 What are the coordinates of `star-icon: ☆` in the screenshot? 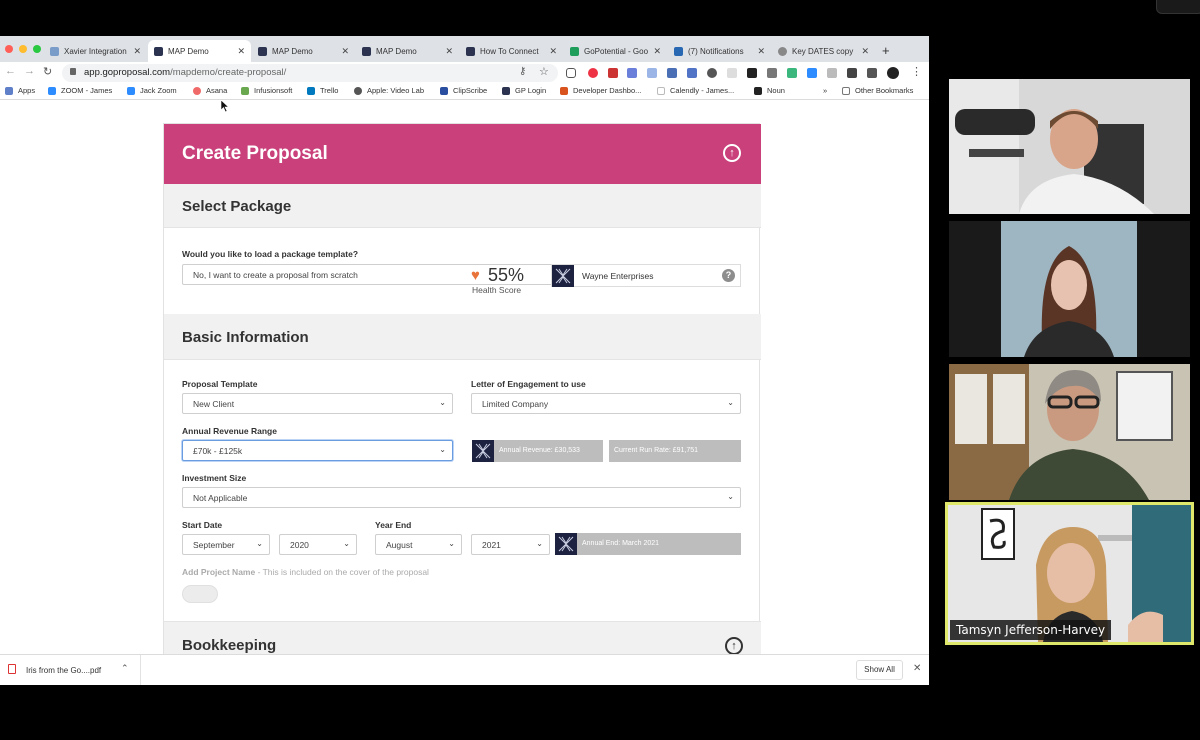 It's located at (544, 71).